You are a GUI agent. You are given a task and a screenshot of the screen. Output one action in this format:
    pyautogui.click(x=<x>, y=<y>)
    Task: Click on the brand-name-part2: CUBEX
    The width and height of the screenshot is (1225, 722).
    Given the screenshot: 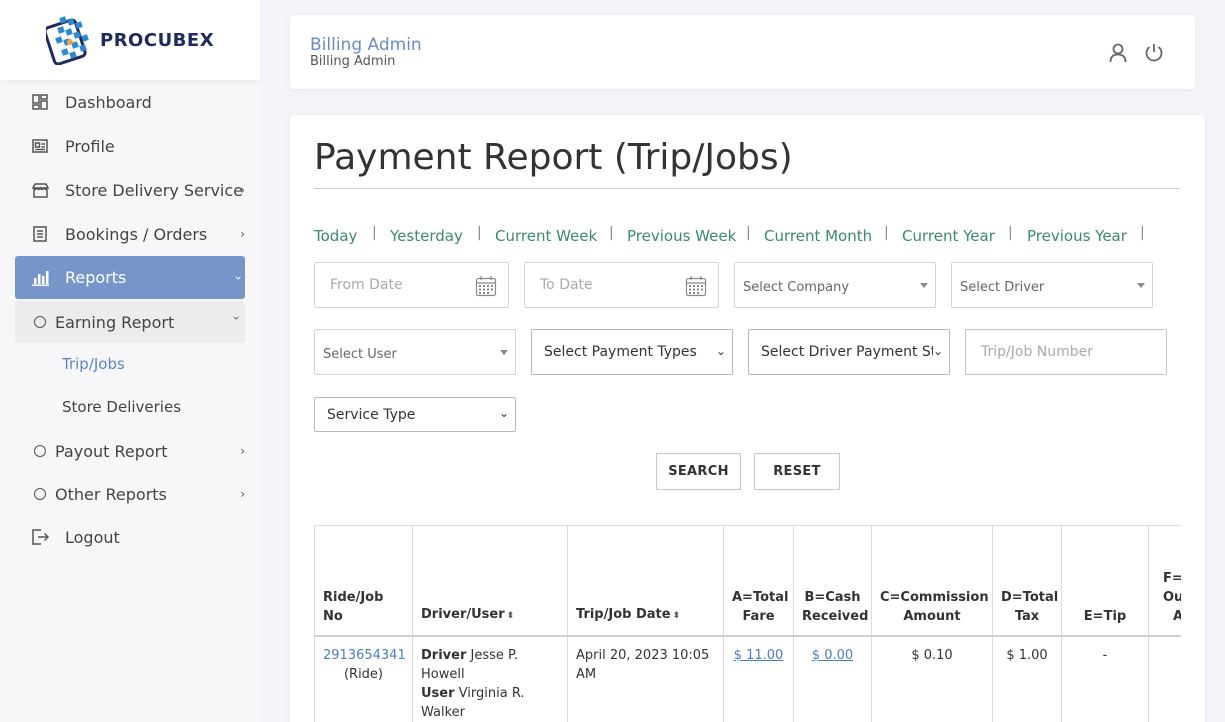 What is the action you would take?
    pyautogui.click(x=179, y=40)
    